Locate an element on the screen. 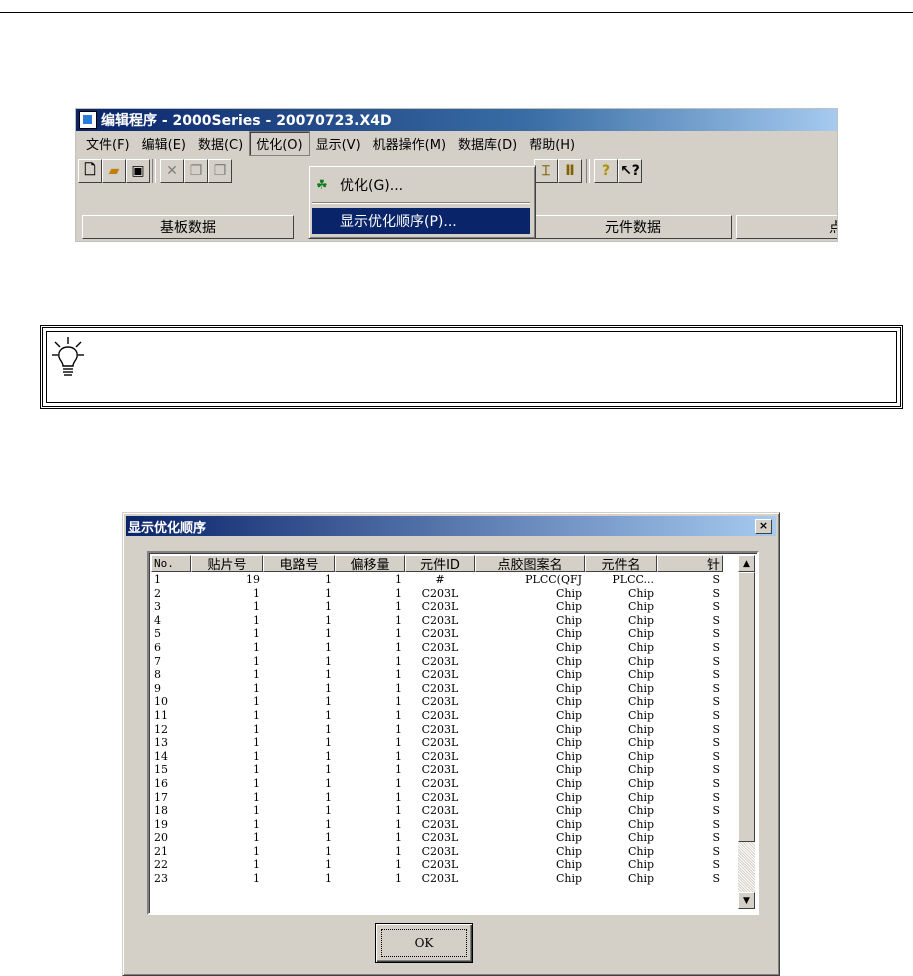 The width and height of the screenshot is (913, 976). table-row: 10 1 1 1 C203L Chip Chip S is located at coordinates (437, 702).